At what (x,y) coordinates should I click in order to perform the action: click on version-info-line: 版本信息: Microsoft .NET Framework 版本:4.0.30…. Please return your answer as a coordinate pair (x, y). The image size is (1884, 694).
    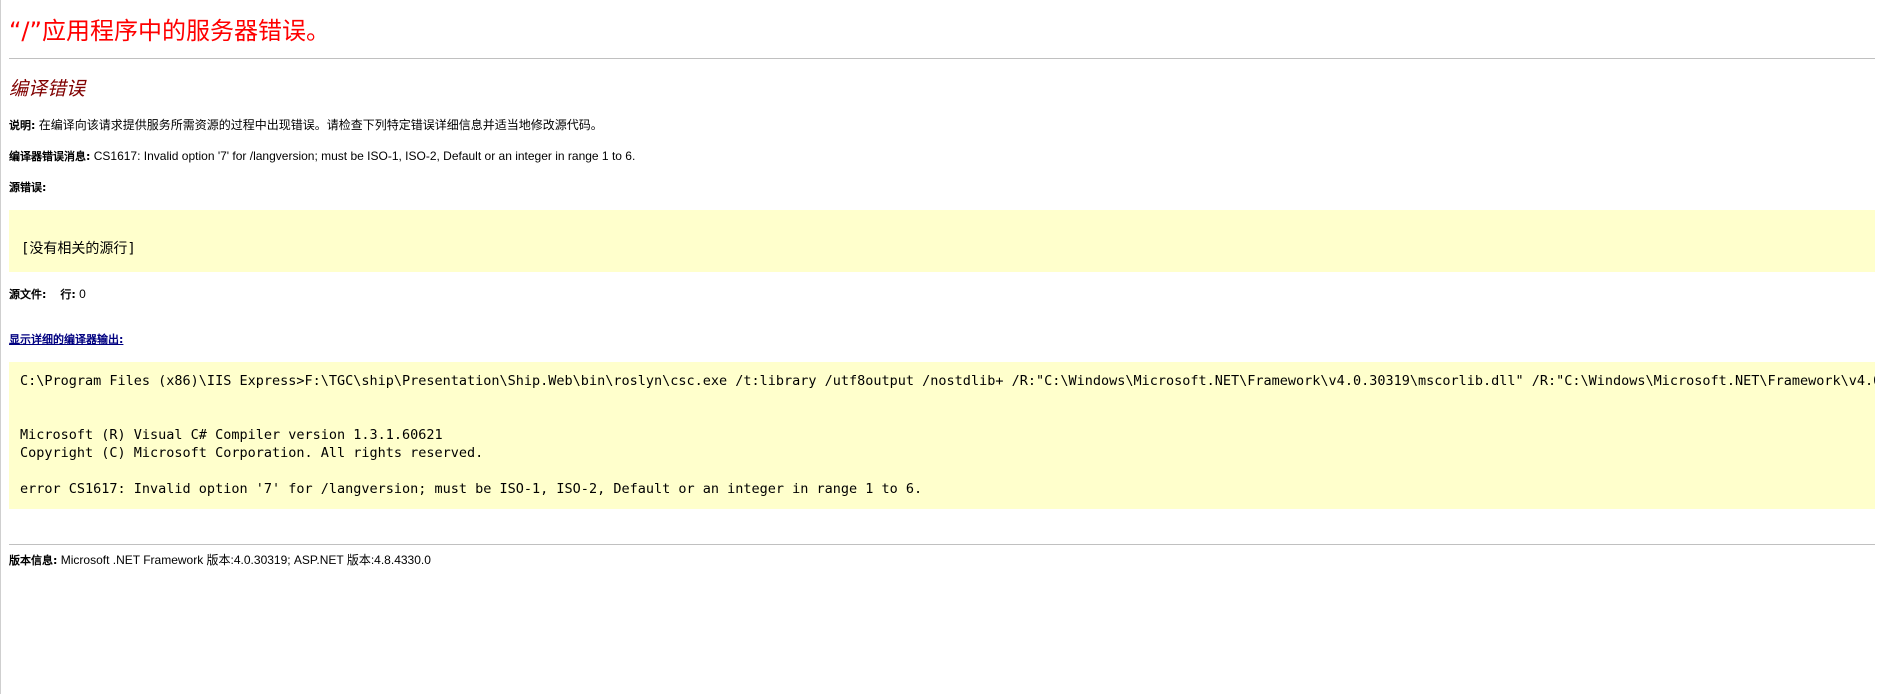
    Looking at the image, I should click on (220, 560).